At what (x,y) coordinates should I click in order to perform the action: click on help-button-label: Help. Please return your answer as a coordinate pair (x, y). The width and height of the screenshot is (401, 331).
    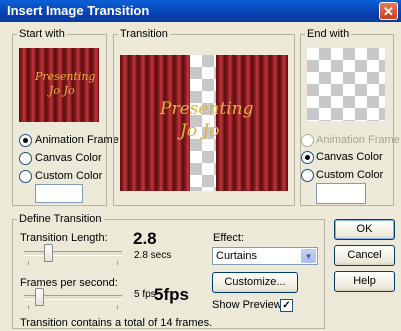
    Looking at the image, I should click on (364, 281).